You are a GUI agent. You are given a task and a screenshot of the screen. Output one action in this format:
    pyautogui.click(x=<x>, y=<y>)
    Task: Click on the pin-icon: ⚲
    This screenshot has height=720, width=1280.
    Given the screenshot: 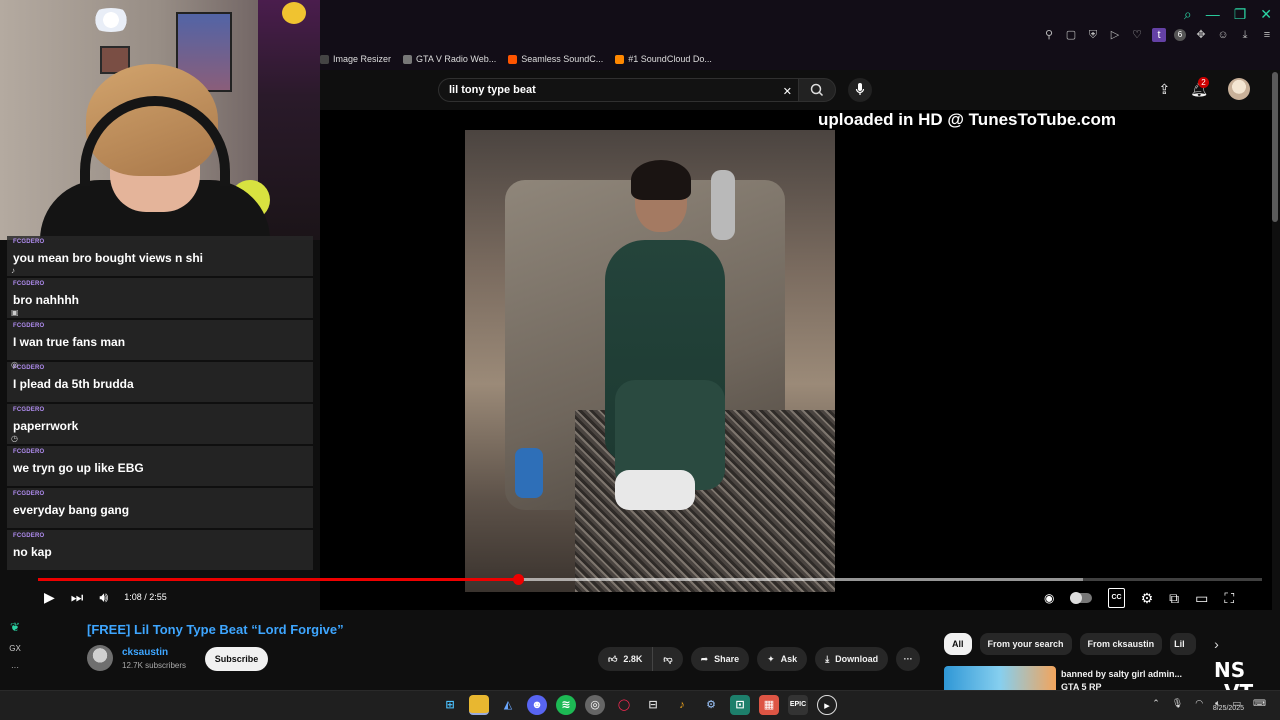 What is the action you would take?
    pyautogui.click(x=1049, y=35)
    